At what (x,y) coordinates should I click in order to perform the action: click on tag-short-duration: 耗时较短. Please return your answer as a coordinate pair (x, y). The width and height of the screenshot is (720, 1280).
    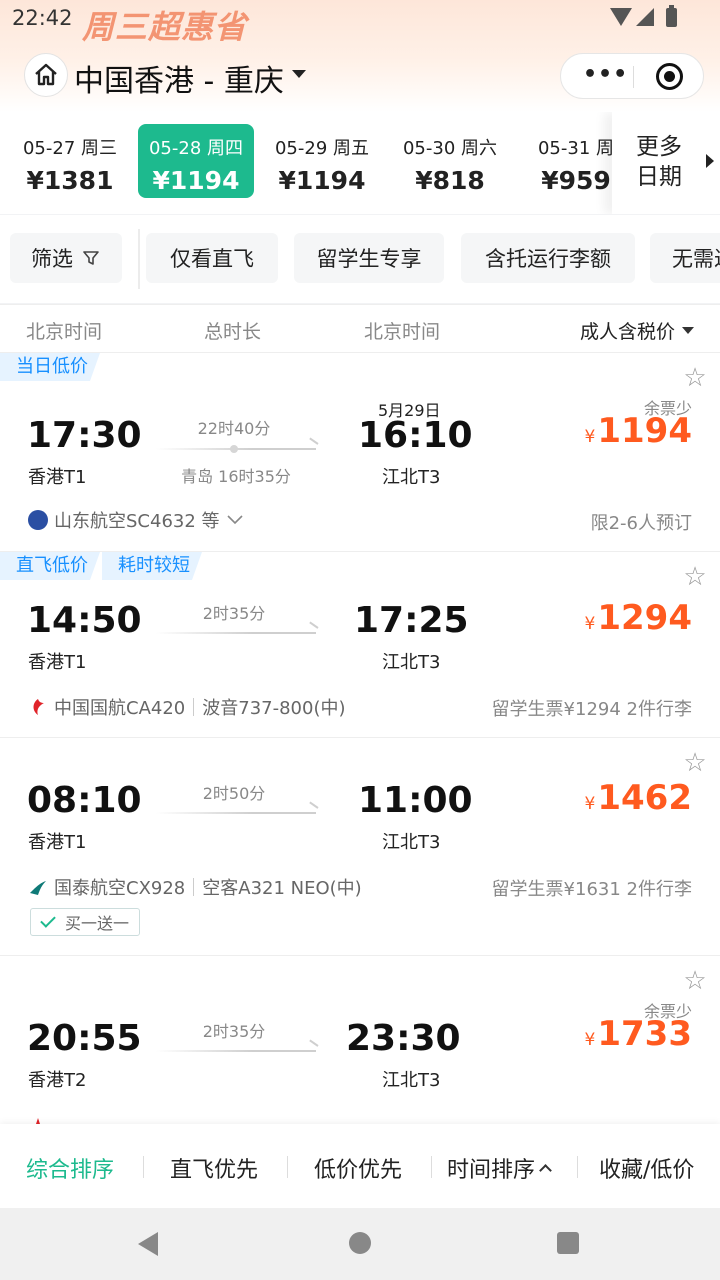
    Looking at the image, I should click on (152, 566).